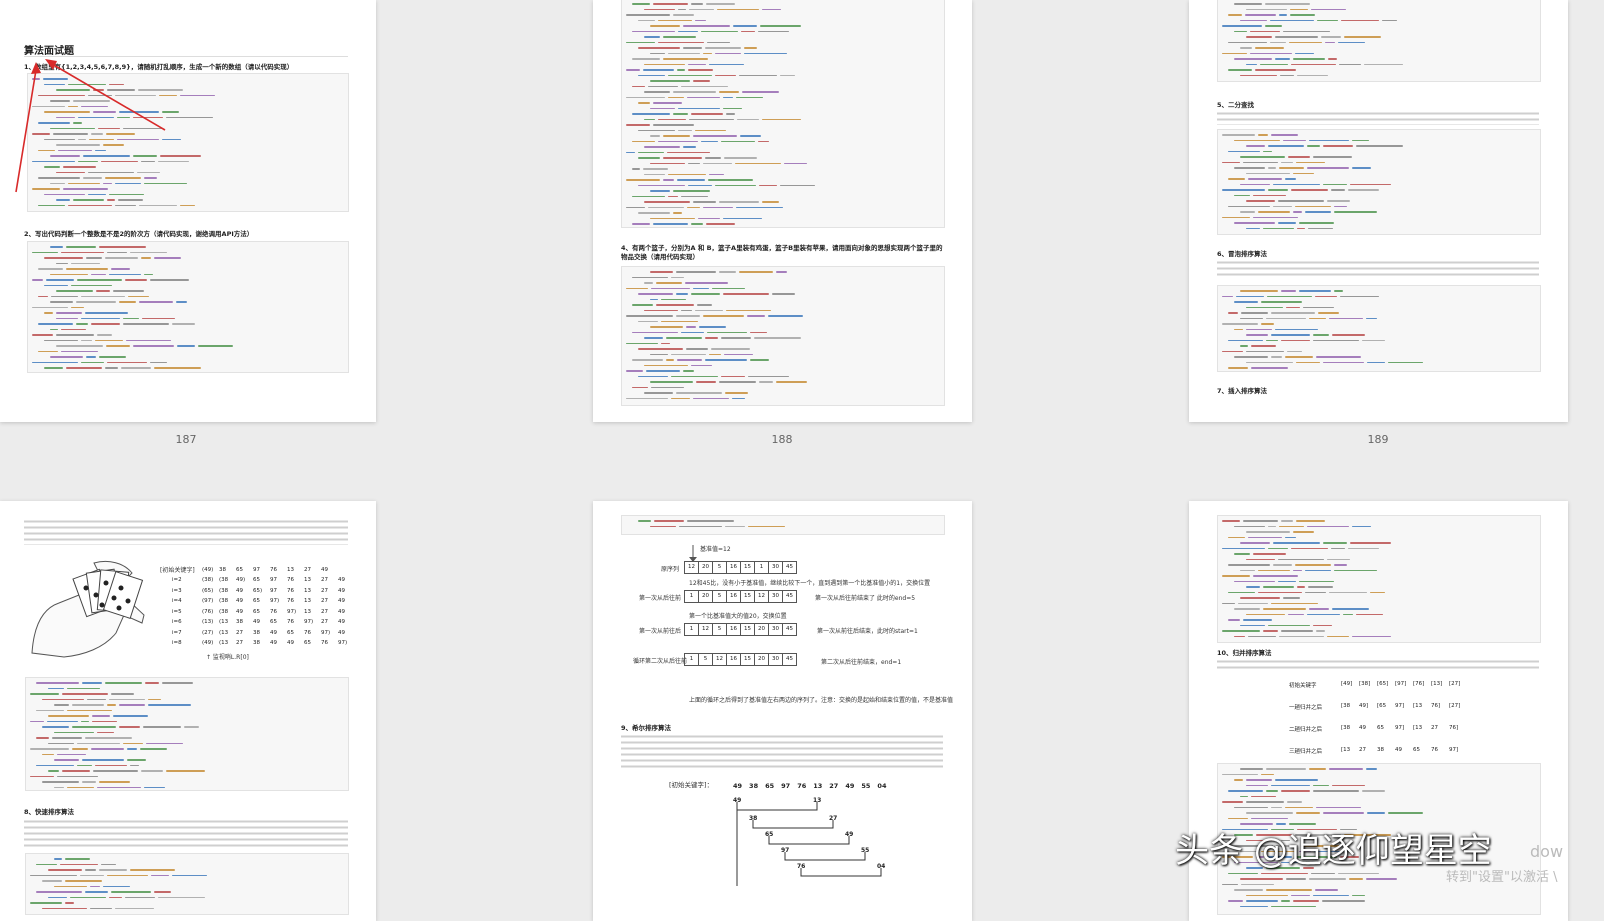 The width and height of the screenshot is (1604, 921). Describe the element at coordinates (802, 786) in the screenshot. I see `shell-value: 76` at that location.